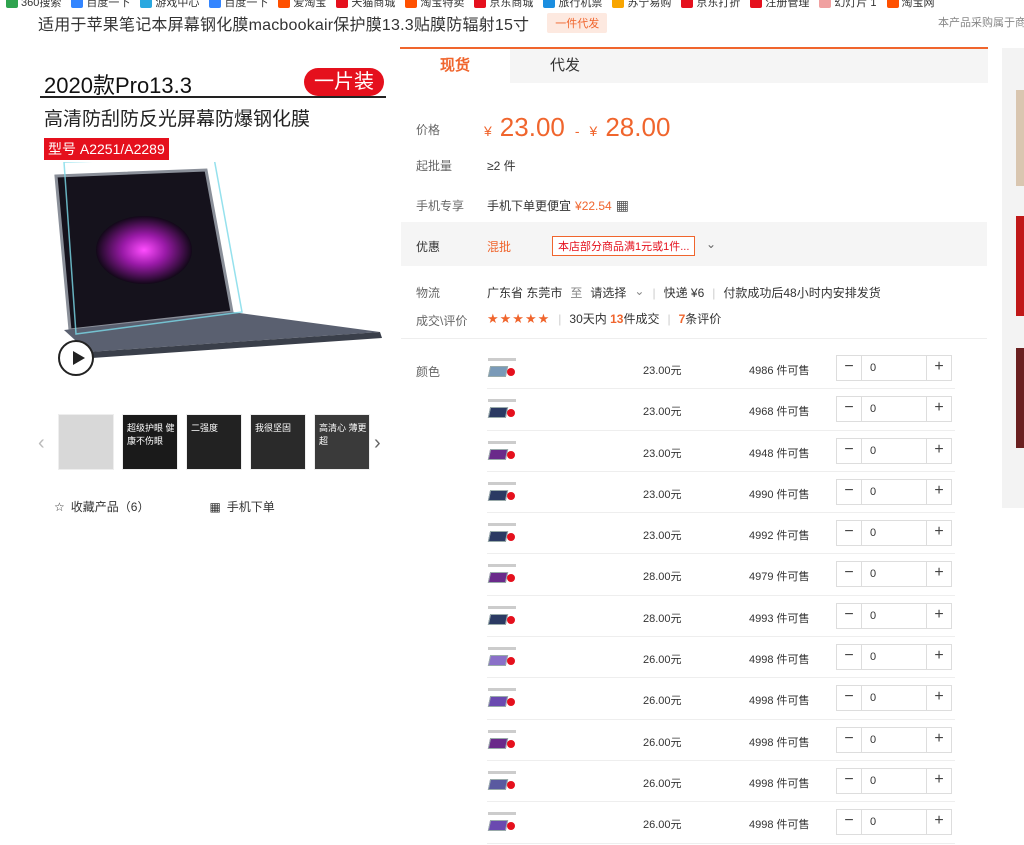 The height and width of the screenshot is (845, 1024). I want to click on sku-stock: 4986 件可售, so click(779, 371).